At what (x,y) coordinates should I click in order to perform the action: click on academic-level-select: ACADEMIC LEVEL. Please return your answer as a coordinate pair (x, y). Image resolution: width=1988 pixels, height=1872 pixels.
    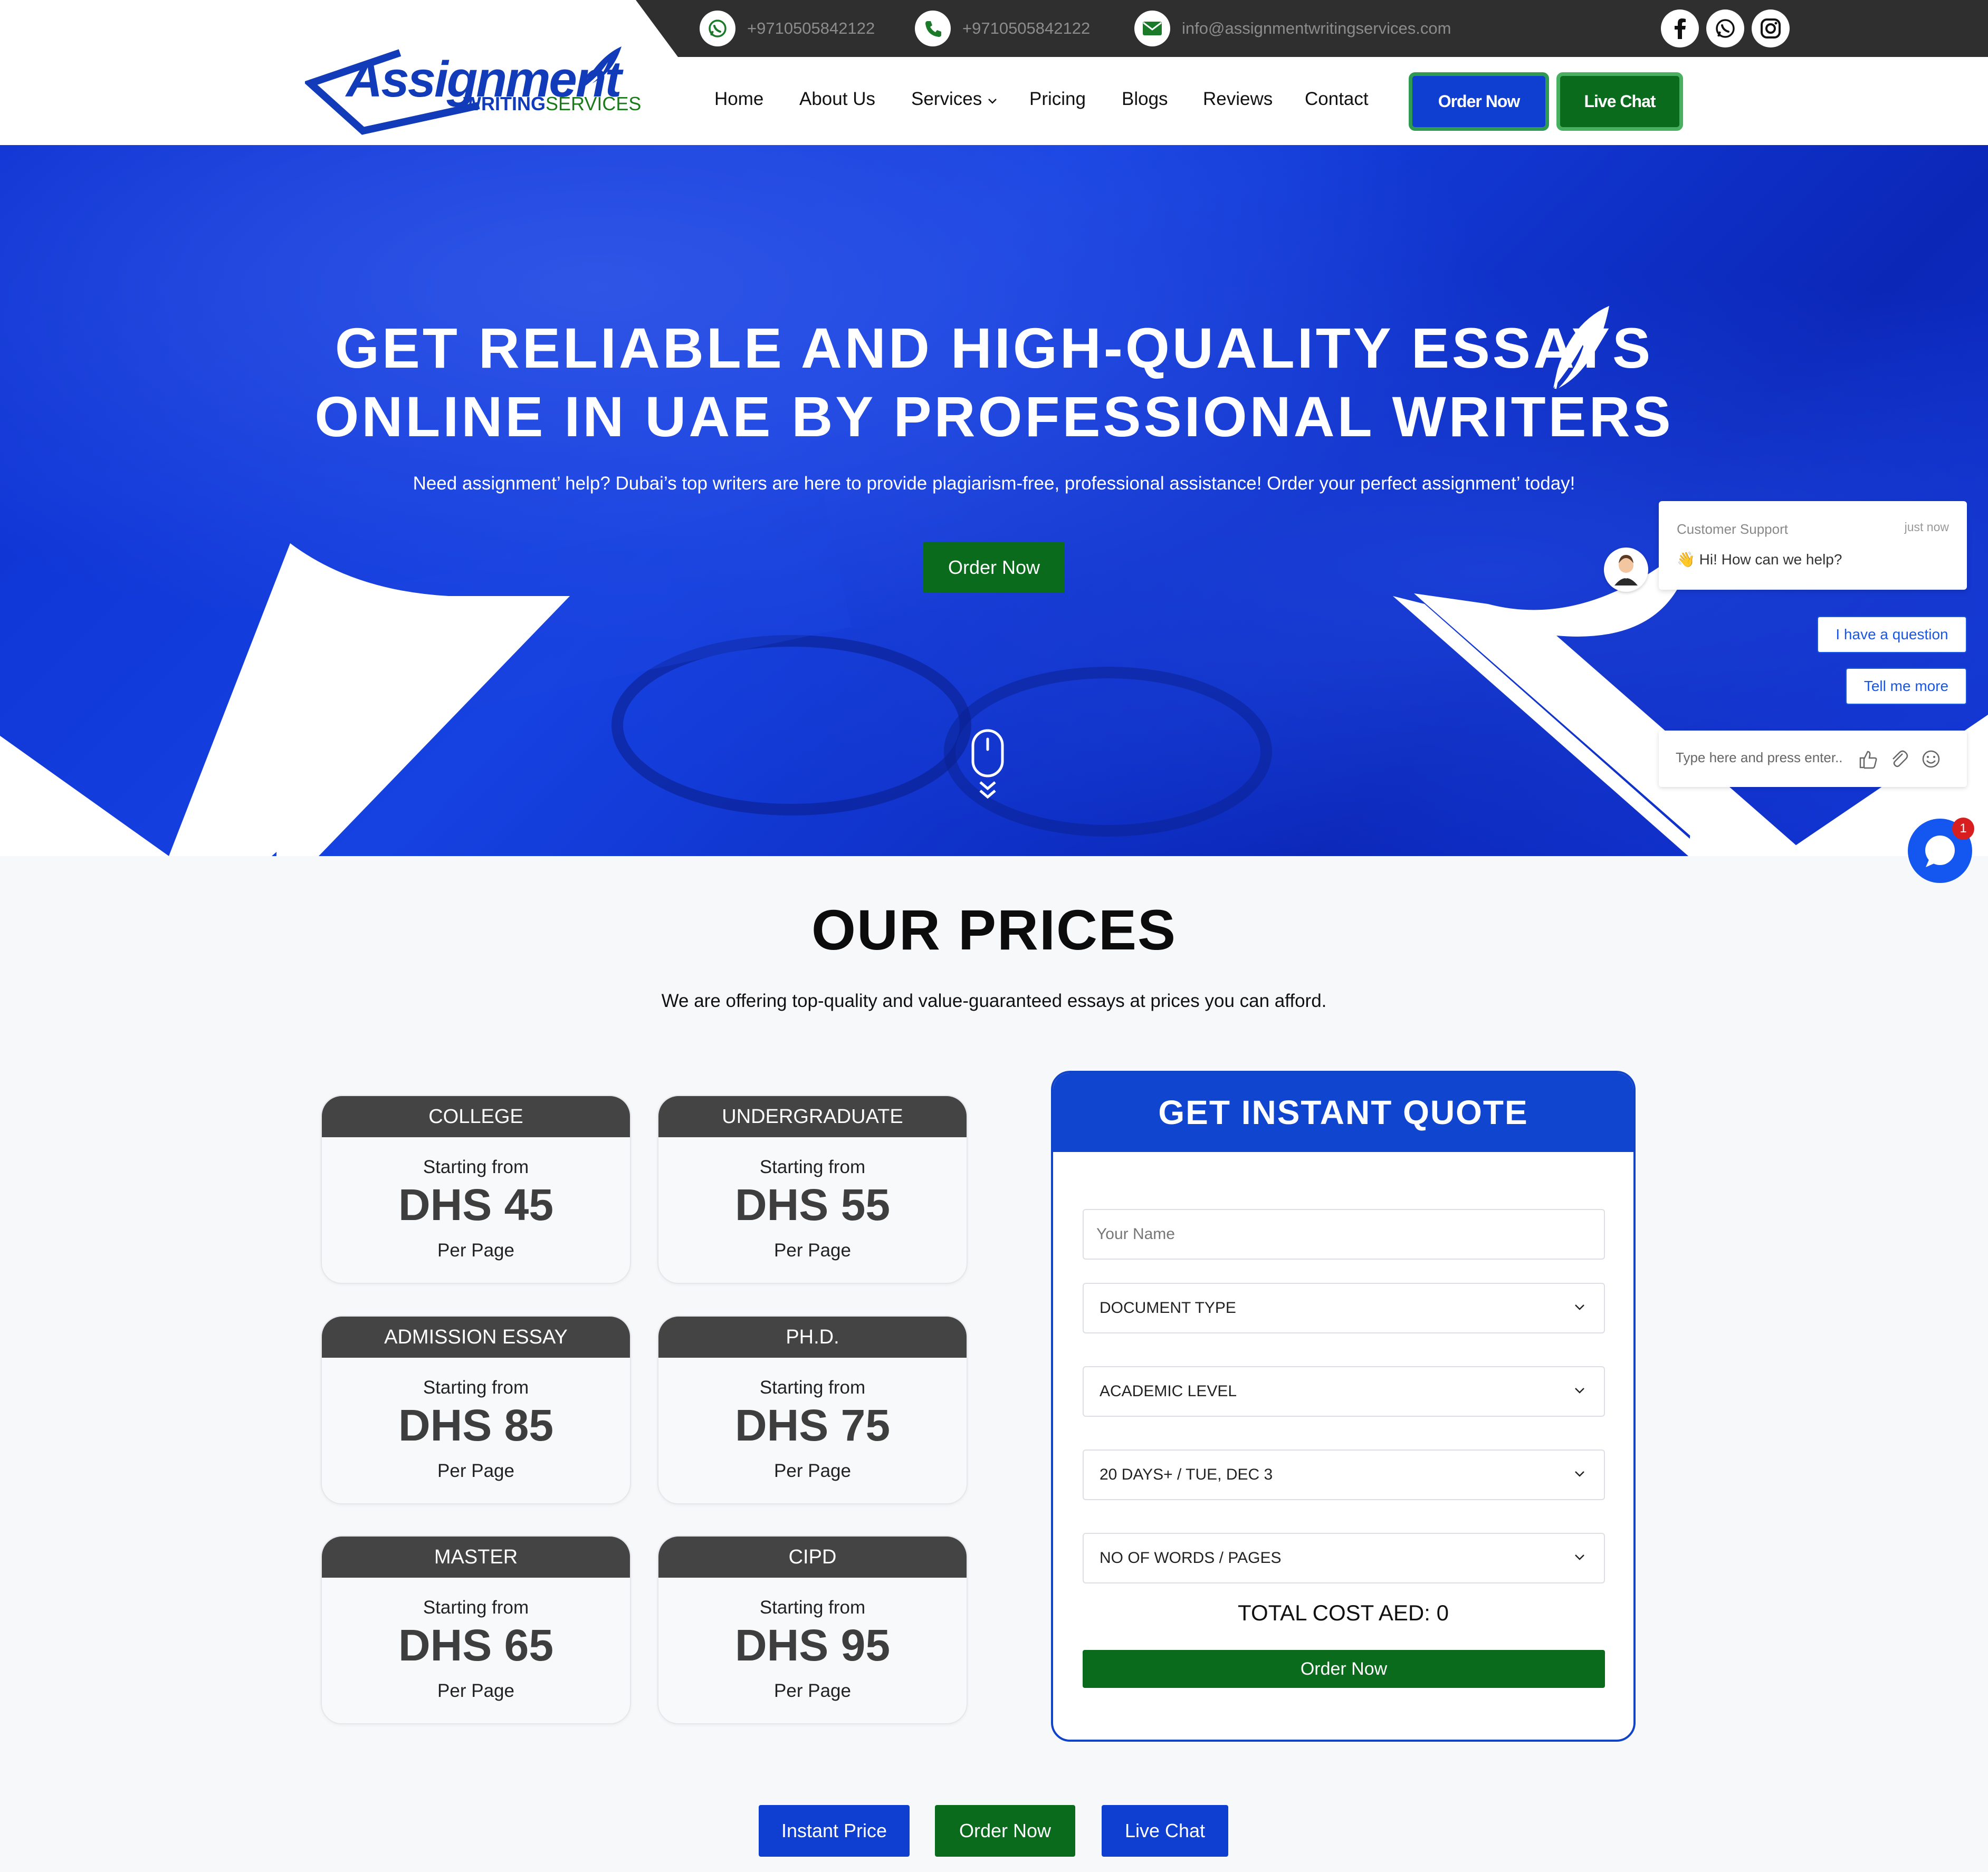
    Looking at the image, I should click on (1344, 1391).